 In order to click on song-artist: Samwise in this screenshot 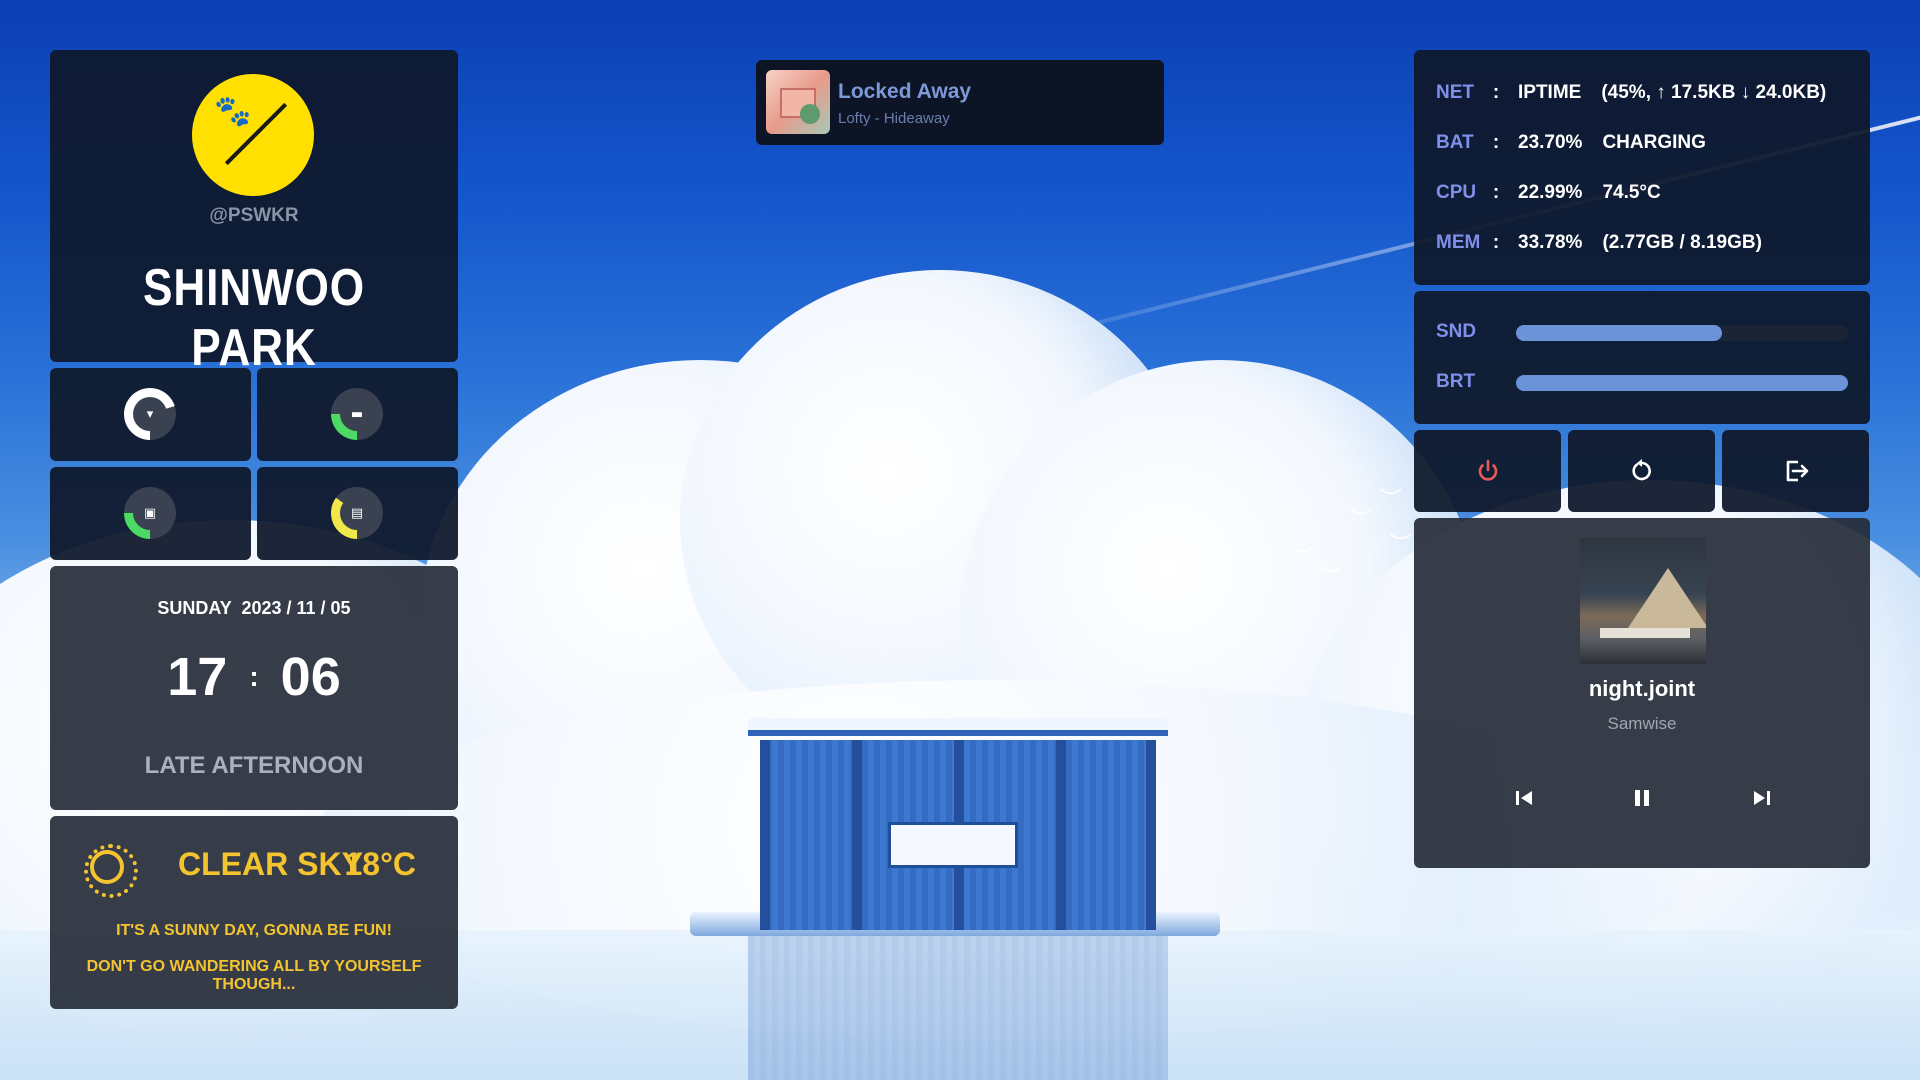, I will do `click(1642, 723)`.